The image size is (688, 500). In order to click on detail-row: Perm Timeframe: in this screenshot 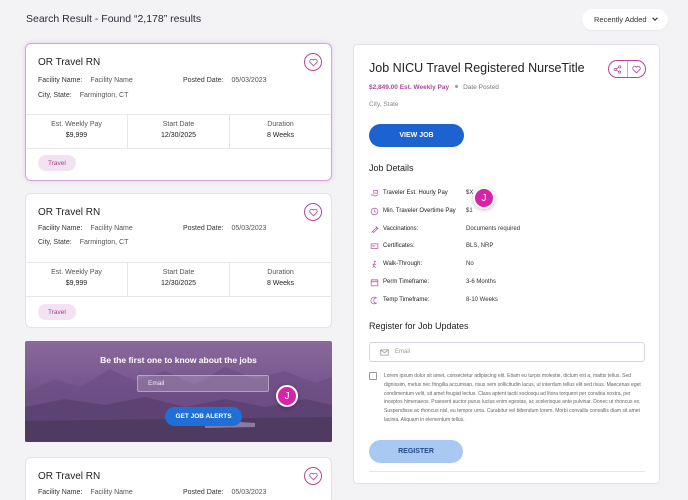, I will do `click(399, 282)`.